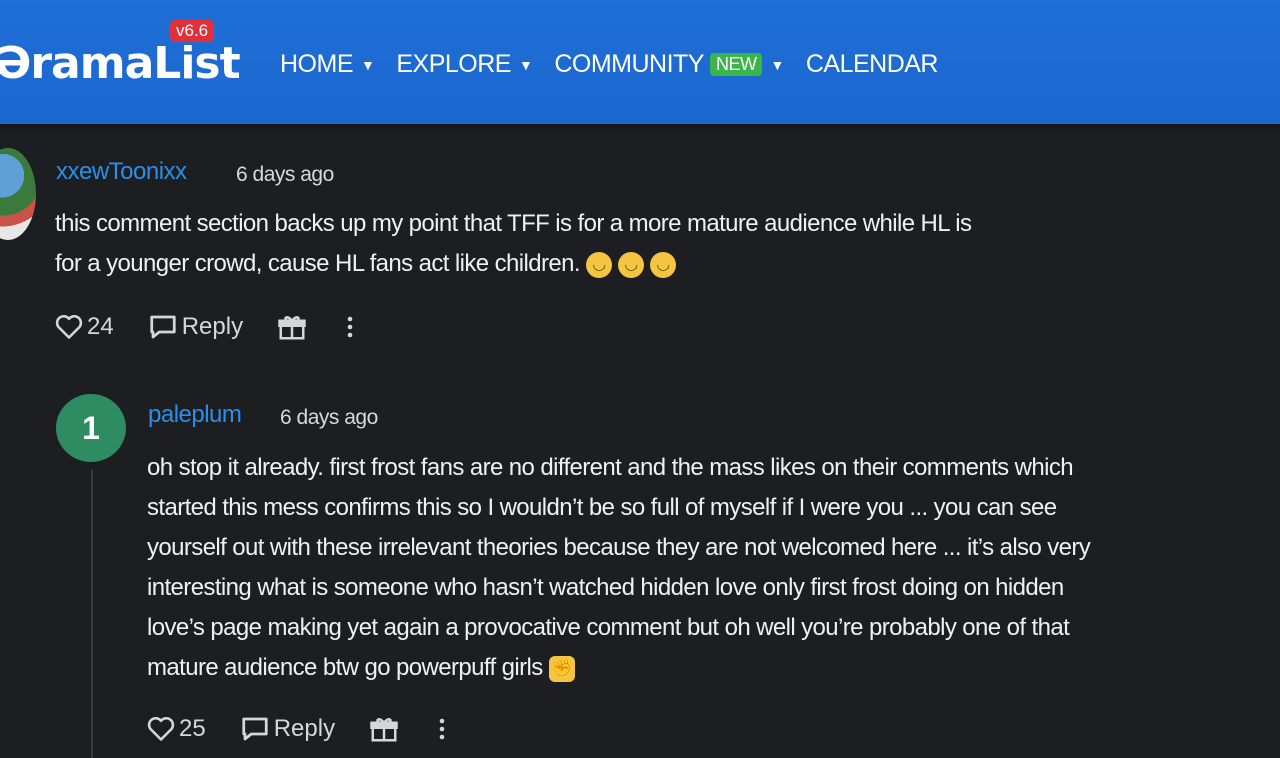  I want to click on like-count: 25, so click(192, 728).